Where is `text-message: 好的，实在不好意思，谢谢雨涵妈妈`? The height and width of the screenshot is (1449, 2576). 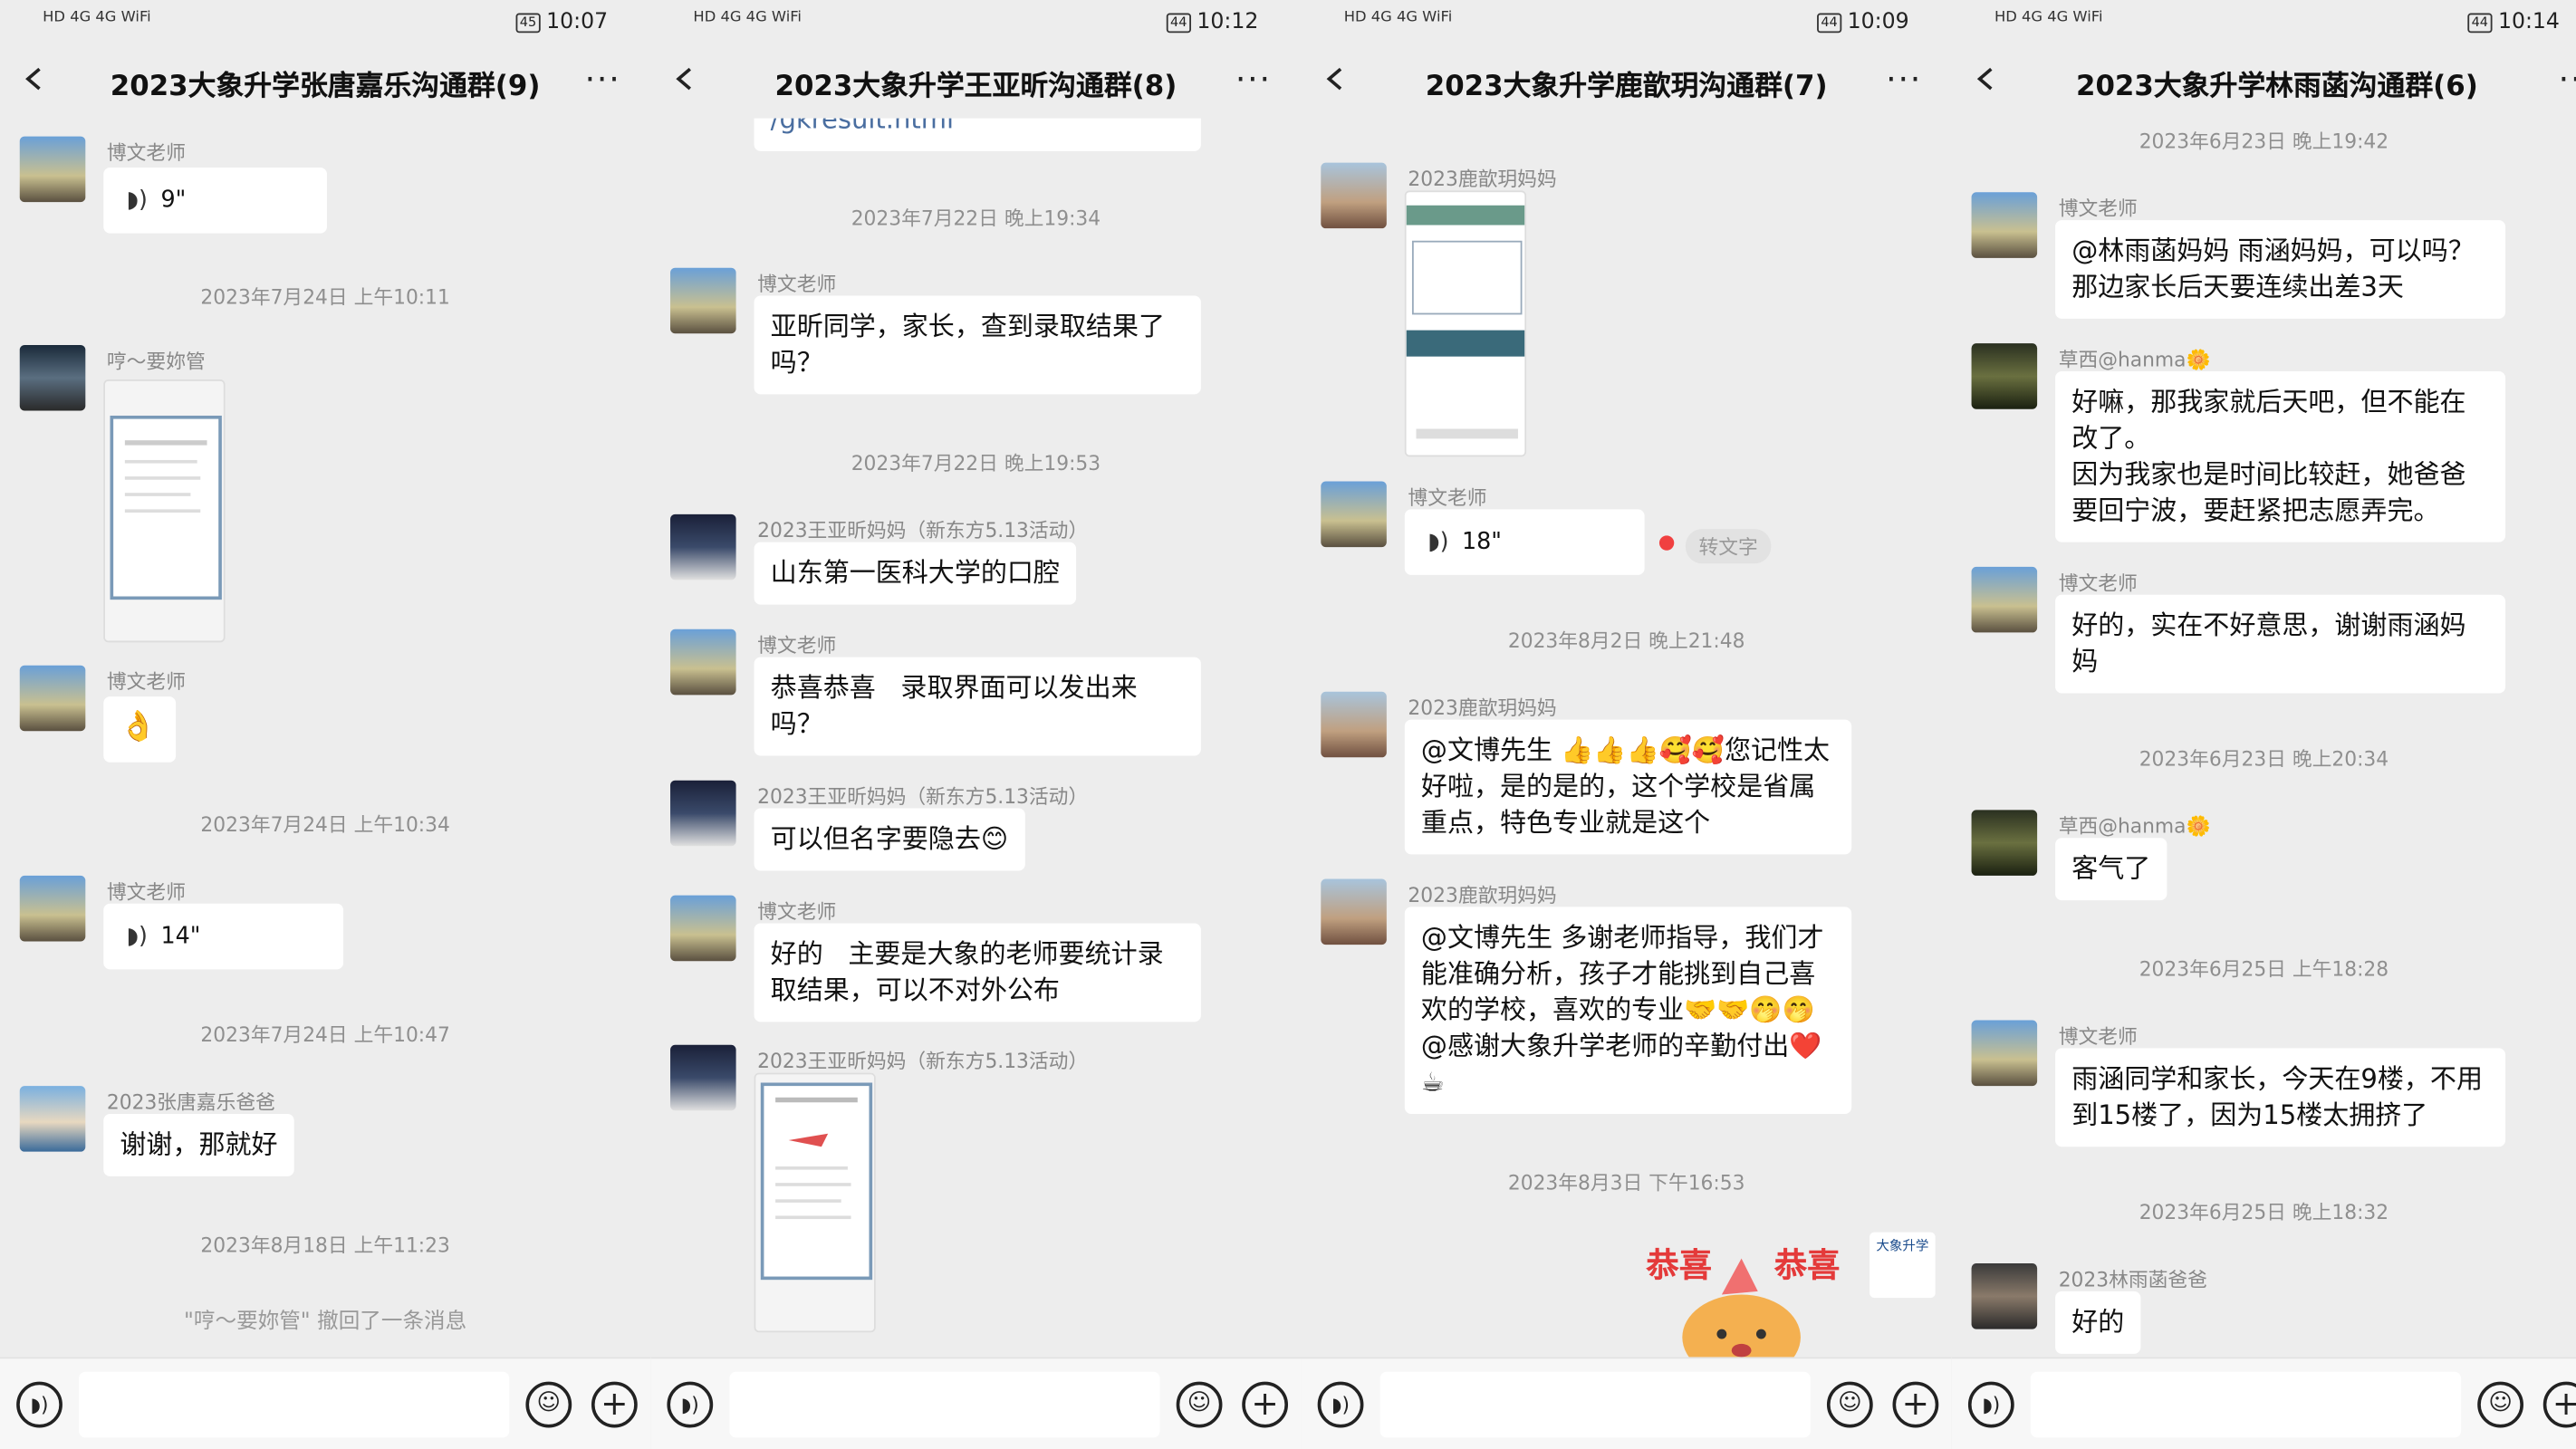
text-message: 好的，实在不好意思，谢谢雨涵妈妈 is located at coordinates (2280, 644).